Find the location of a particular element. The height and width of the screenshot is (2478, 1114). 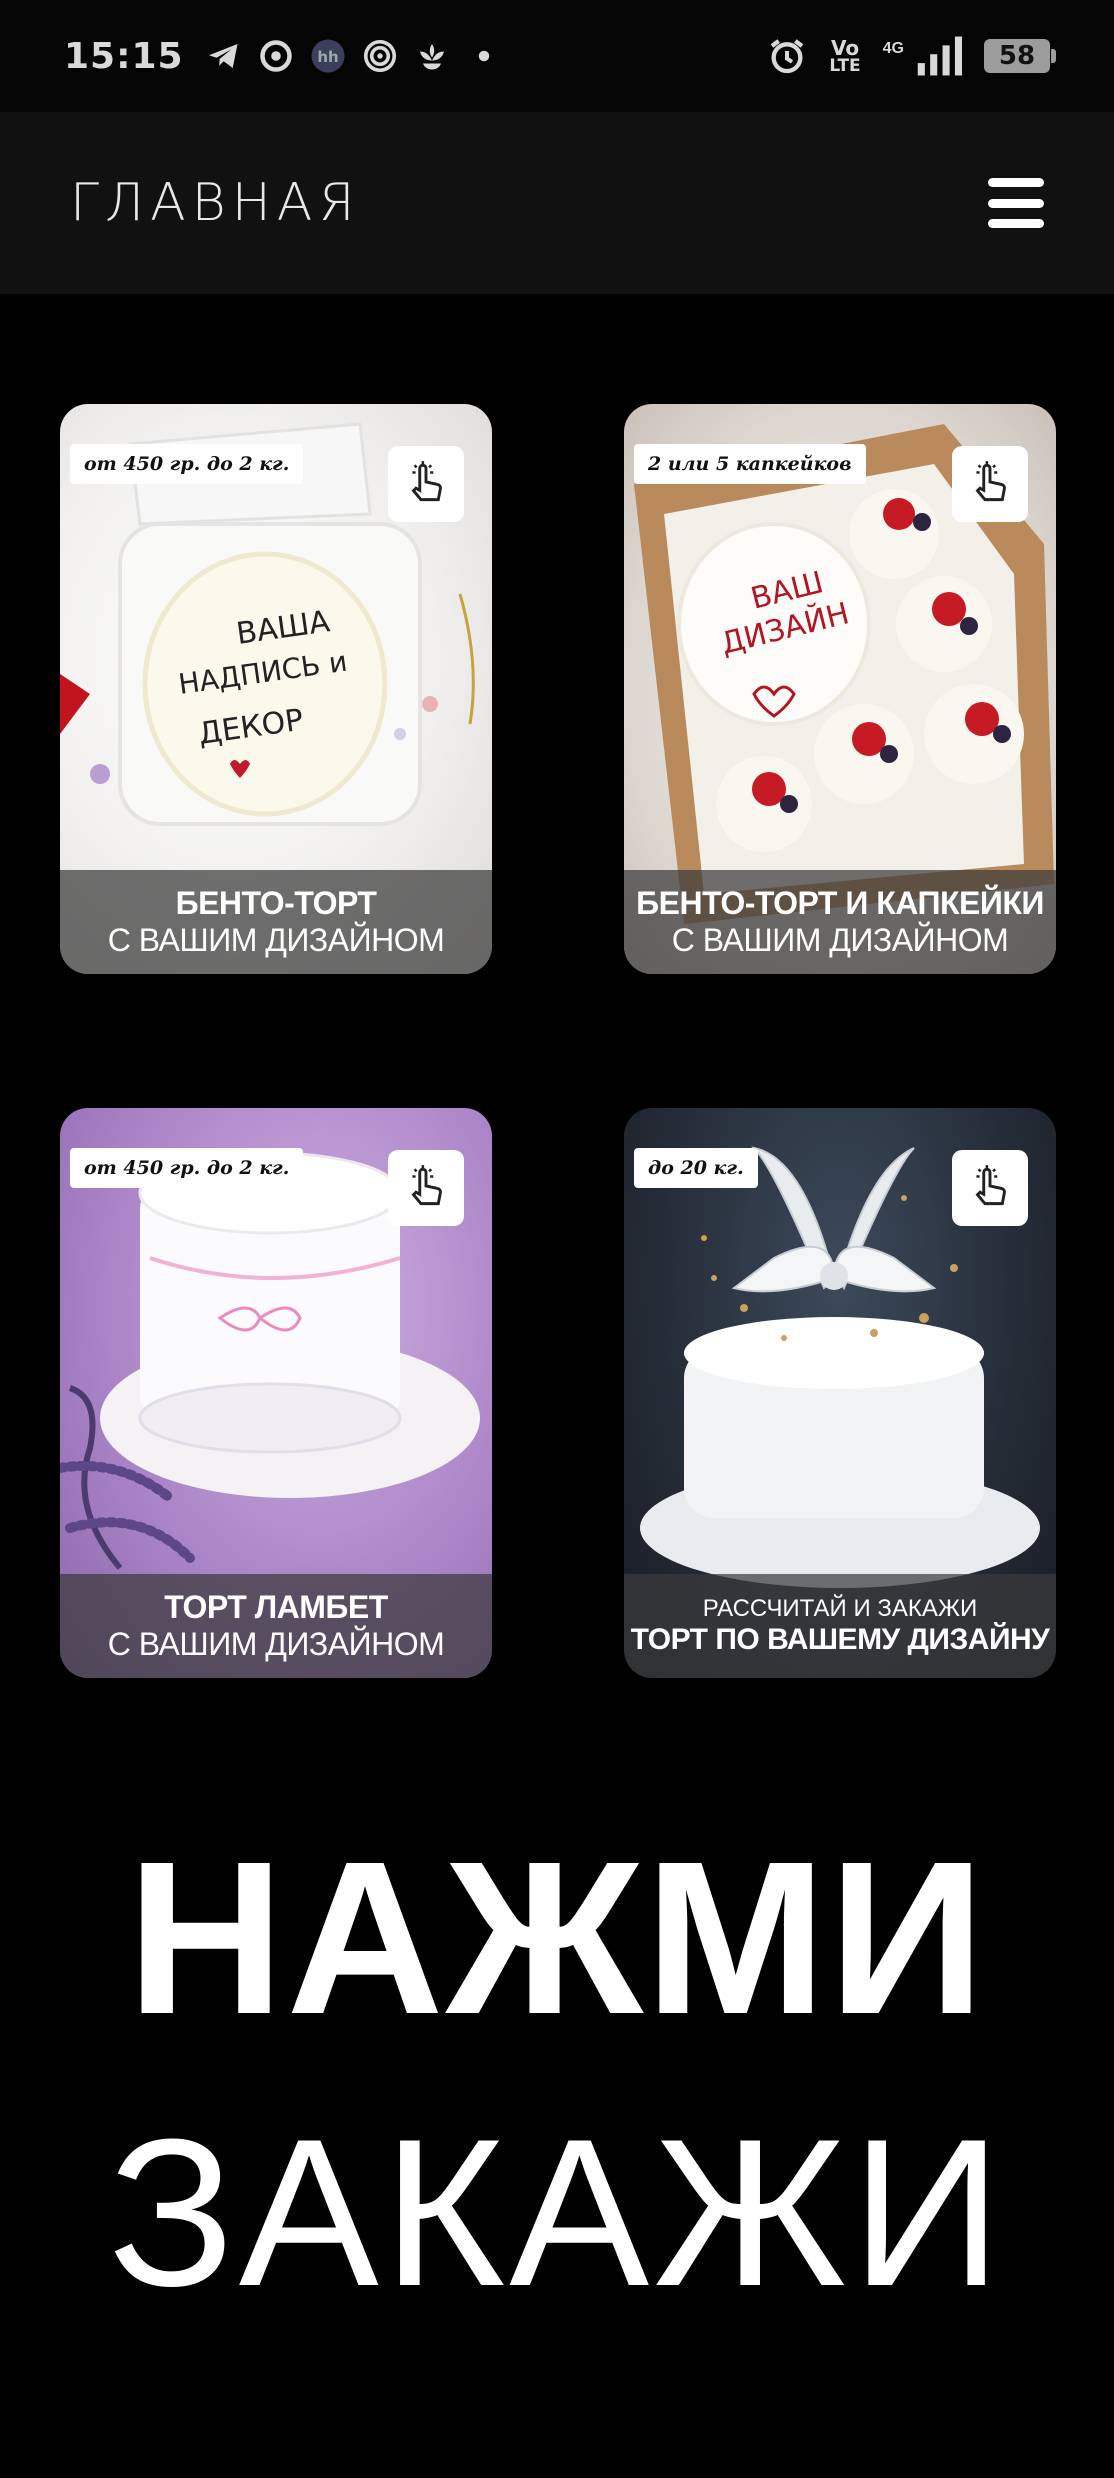

card-title: ТОРТ ПО ВАШЕМУ ДИЗАЙНУ is located at coordinates (840, 1639).